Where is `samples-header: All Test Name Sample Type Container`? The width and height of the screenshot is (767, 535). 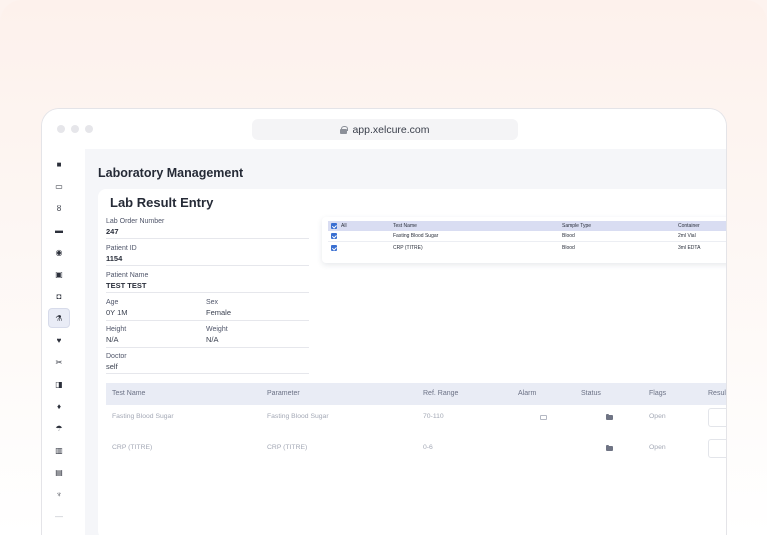
samples-header: All Test Name Sample Type Container is located at coordinates (527, 226).